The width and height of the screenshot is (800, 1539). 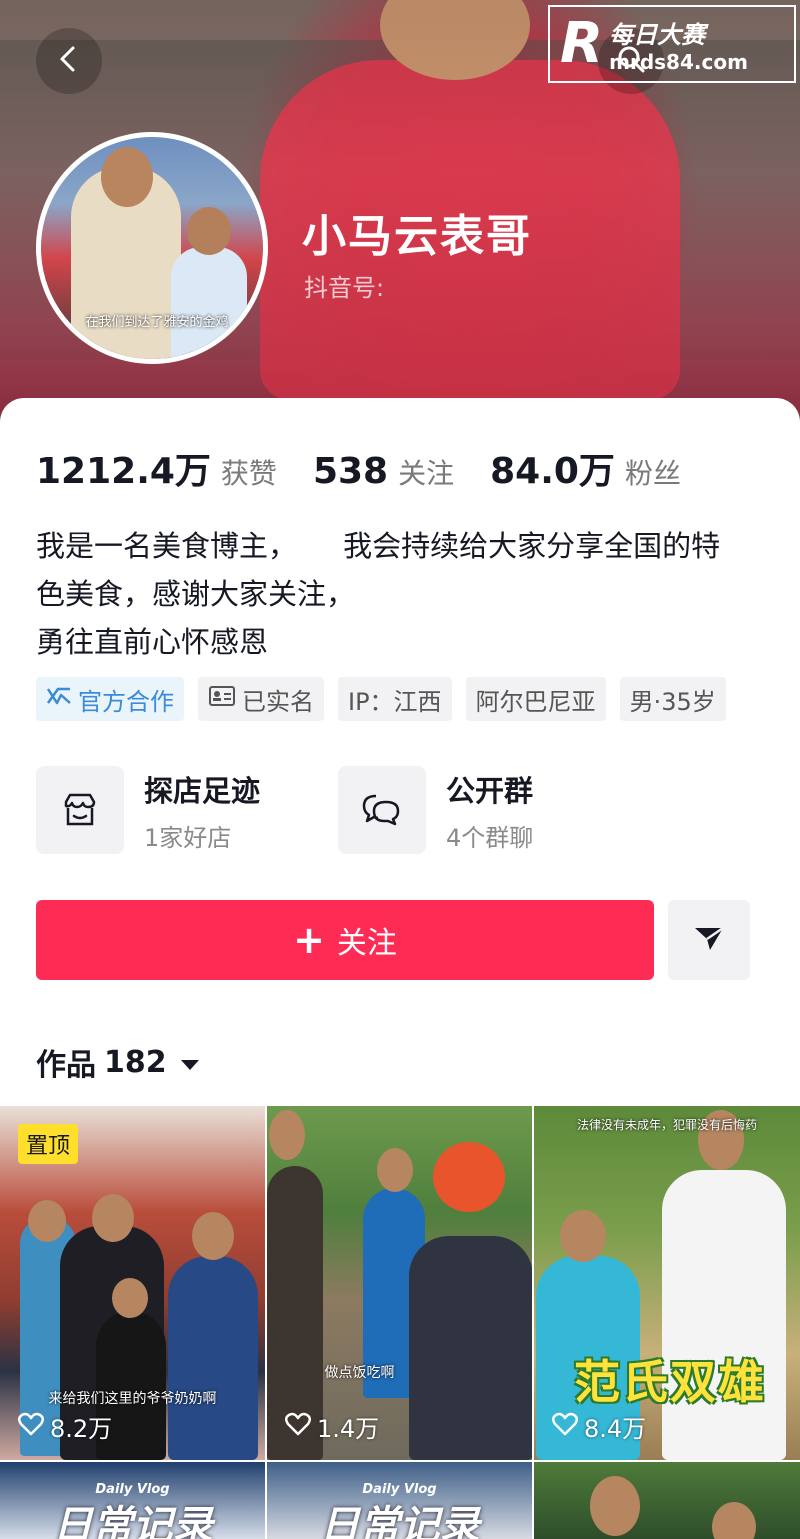 I want to click on tag-official-partner: 官方合作, so click(x=110, y=699).